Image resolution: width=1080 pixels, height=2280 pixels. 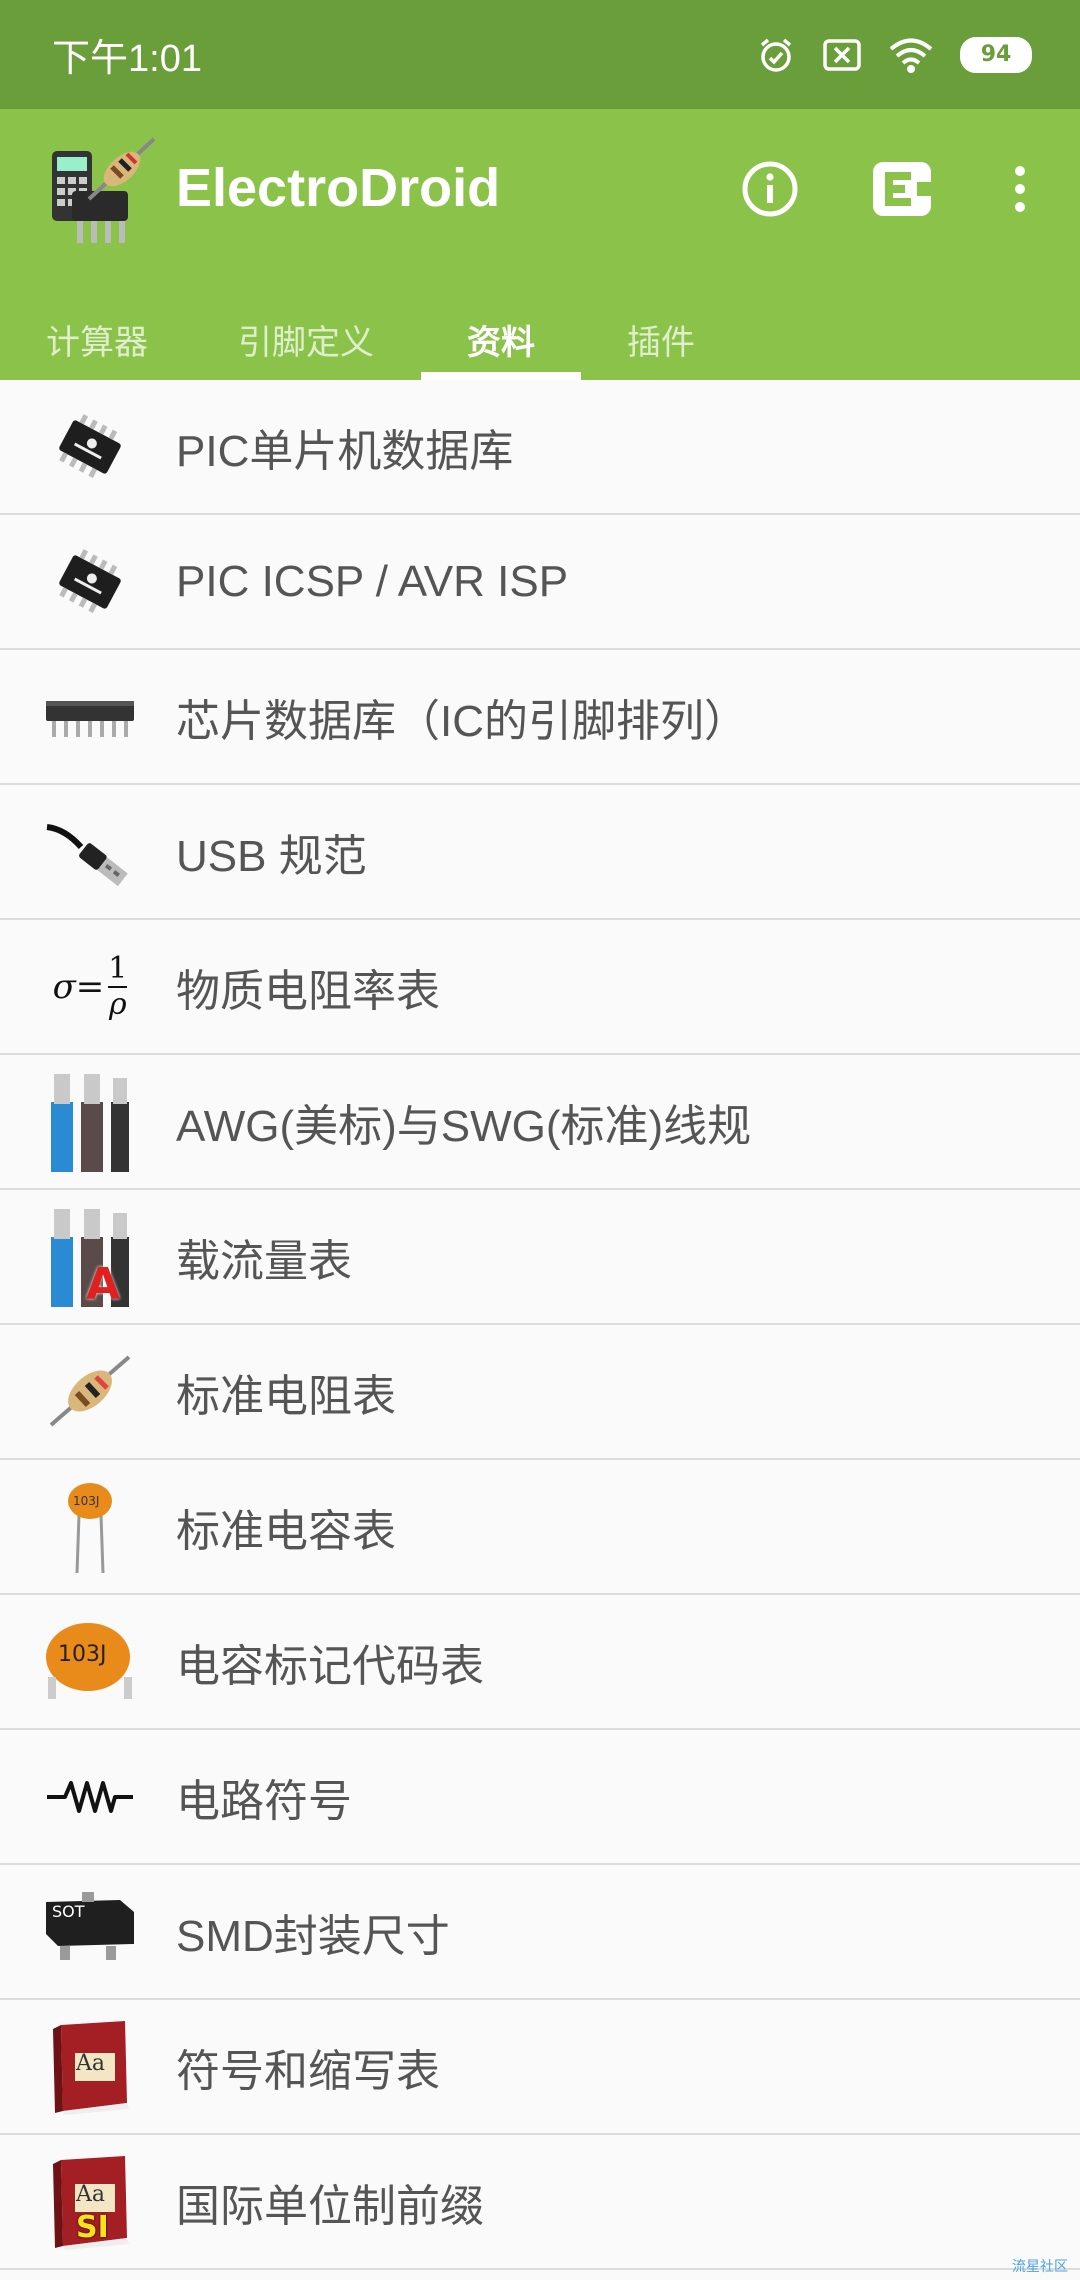 I want to click on app-logo-icon, so click(x=104, y=190).